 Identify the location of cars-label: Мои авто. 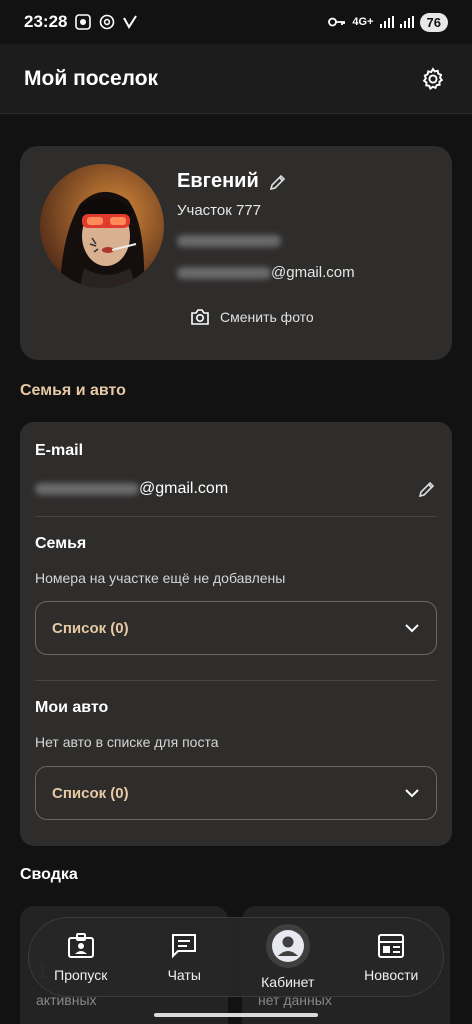
(72, 707).